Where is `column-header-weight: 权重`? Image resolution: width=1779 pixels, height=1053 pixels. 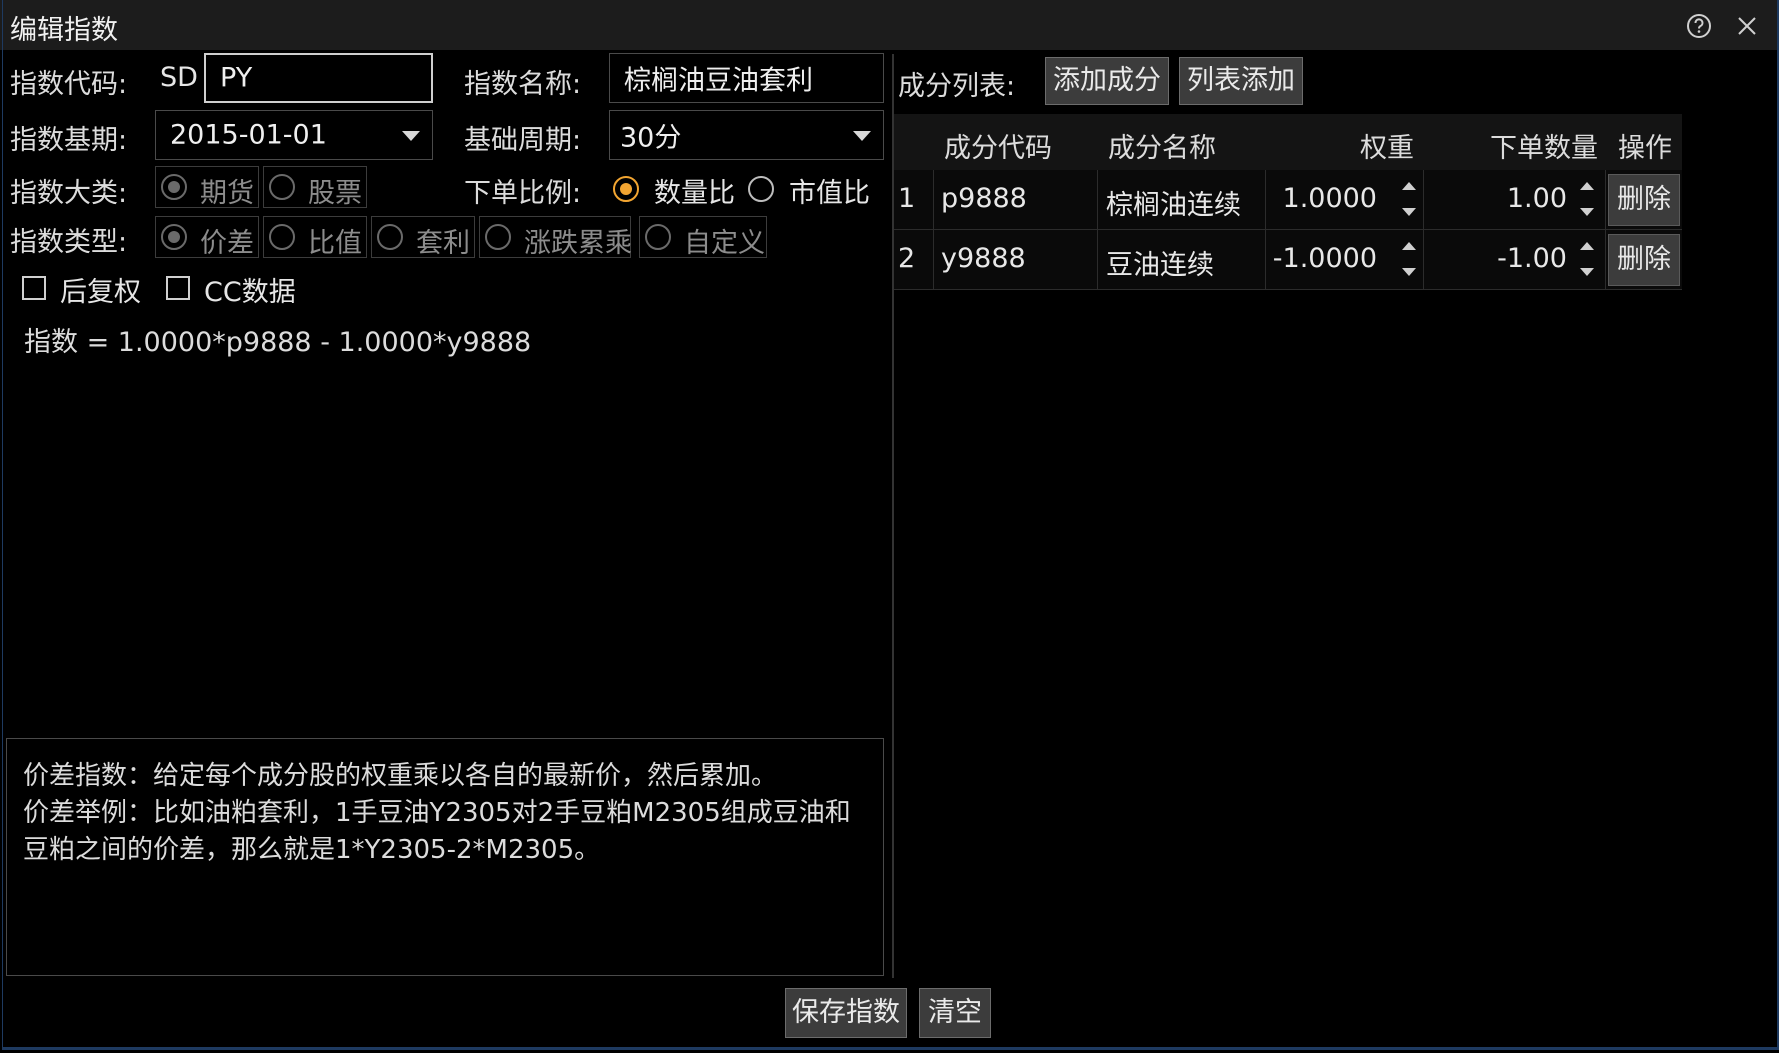 column-header-weight: 权重 is located at coordinates (1387, 145).